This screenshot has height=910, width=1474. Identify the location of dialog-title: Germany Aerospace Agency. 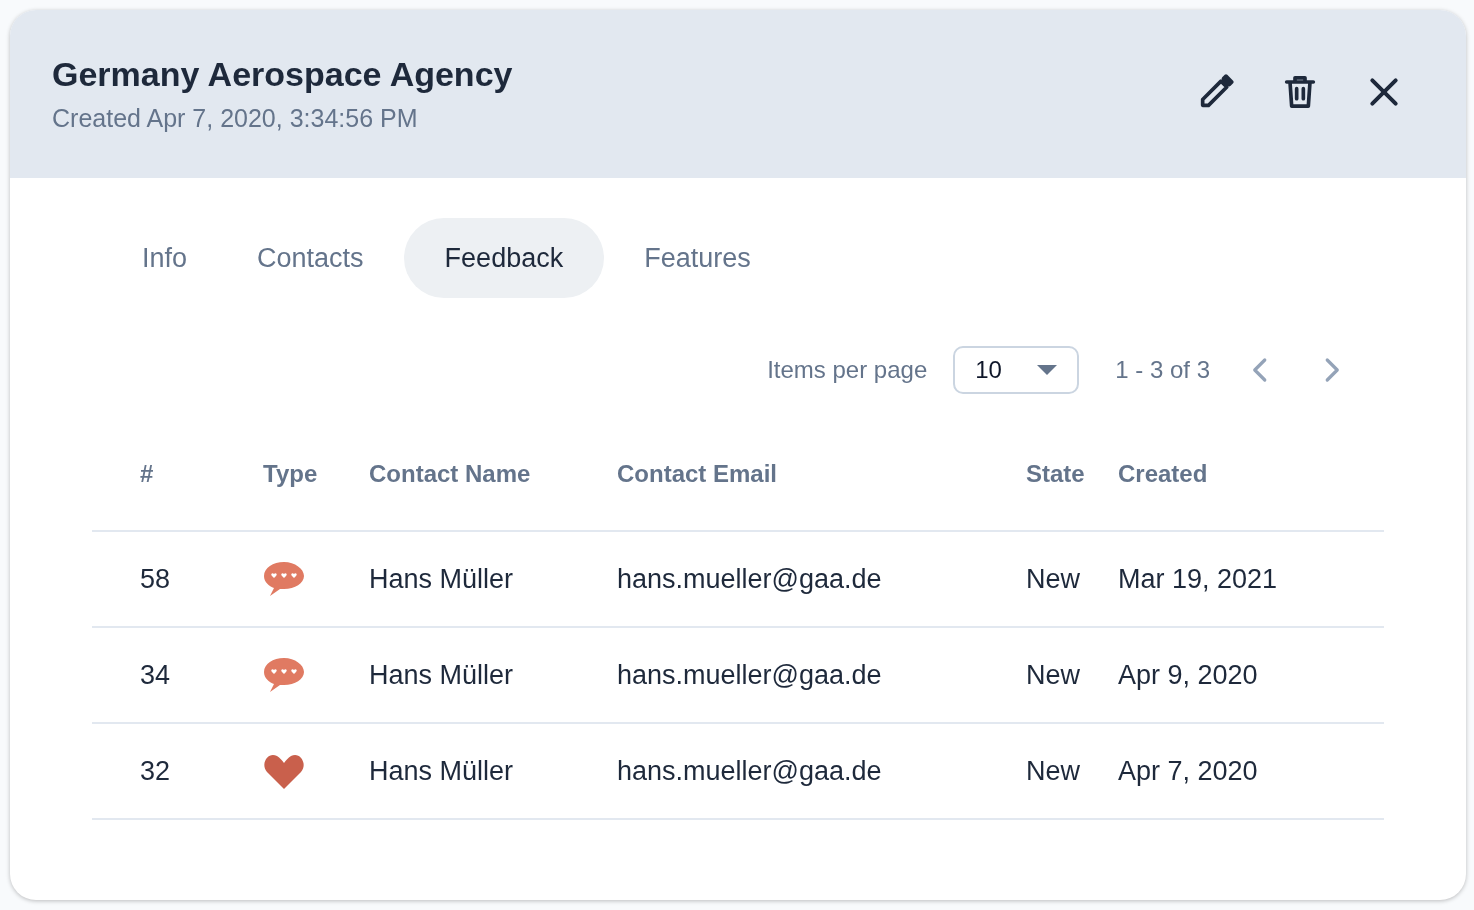
(282, 74).